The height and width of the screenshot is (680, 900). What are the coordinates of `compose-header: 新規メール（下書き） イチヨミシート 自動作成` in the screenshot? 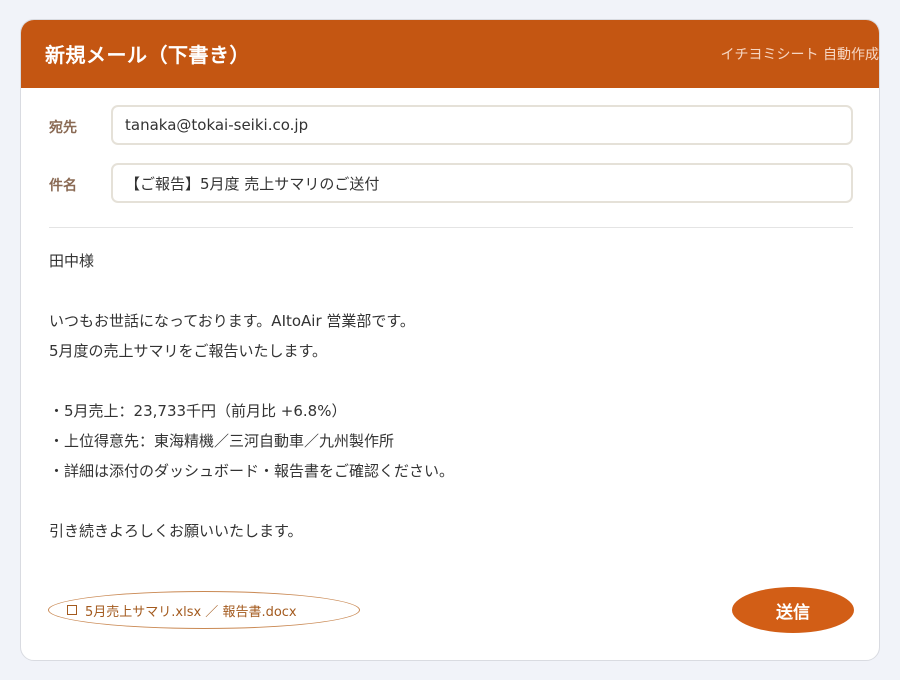 It's located at (450, 54).